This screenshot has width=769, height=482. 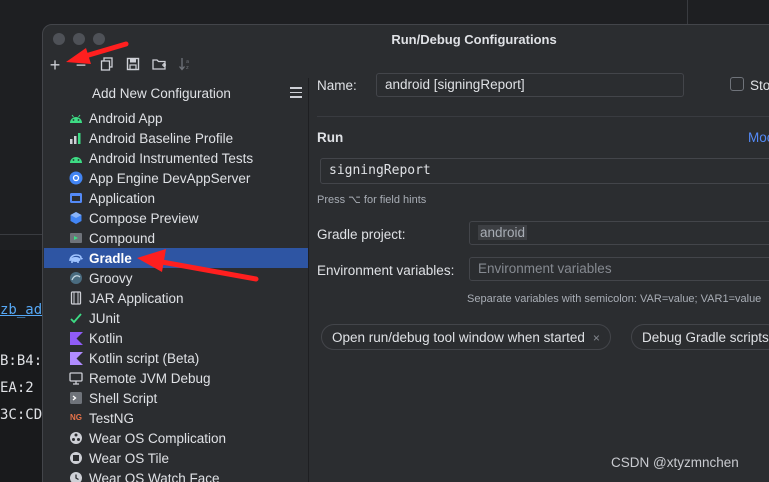 What do you see at coordinates (162, 161) in the screenshot?
I see `annotation-arrows` at bounding box center [162, 161].